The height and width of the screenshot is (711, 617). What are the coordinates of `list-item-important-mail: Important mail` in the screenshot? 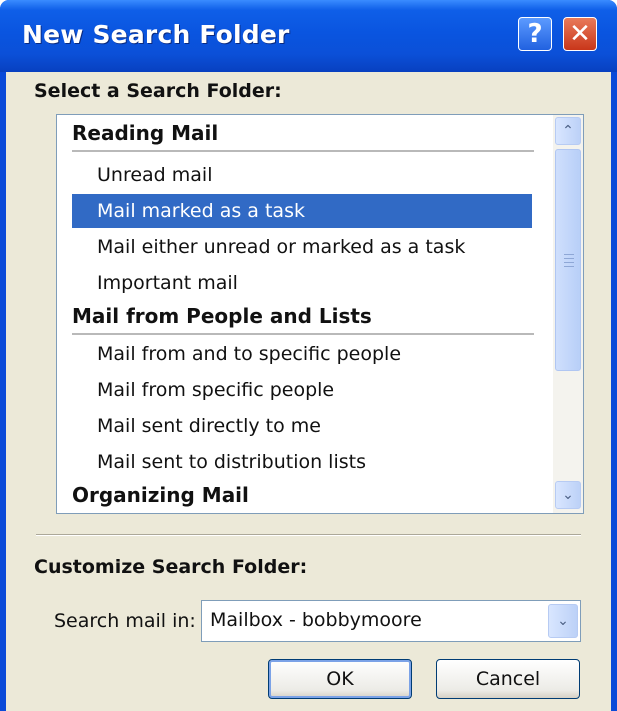 It's located at (167, 283).